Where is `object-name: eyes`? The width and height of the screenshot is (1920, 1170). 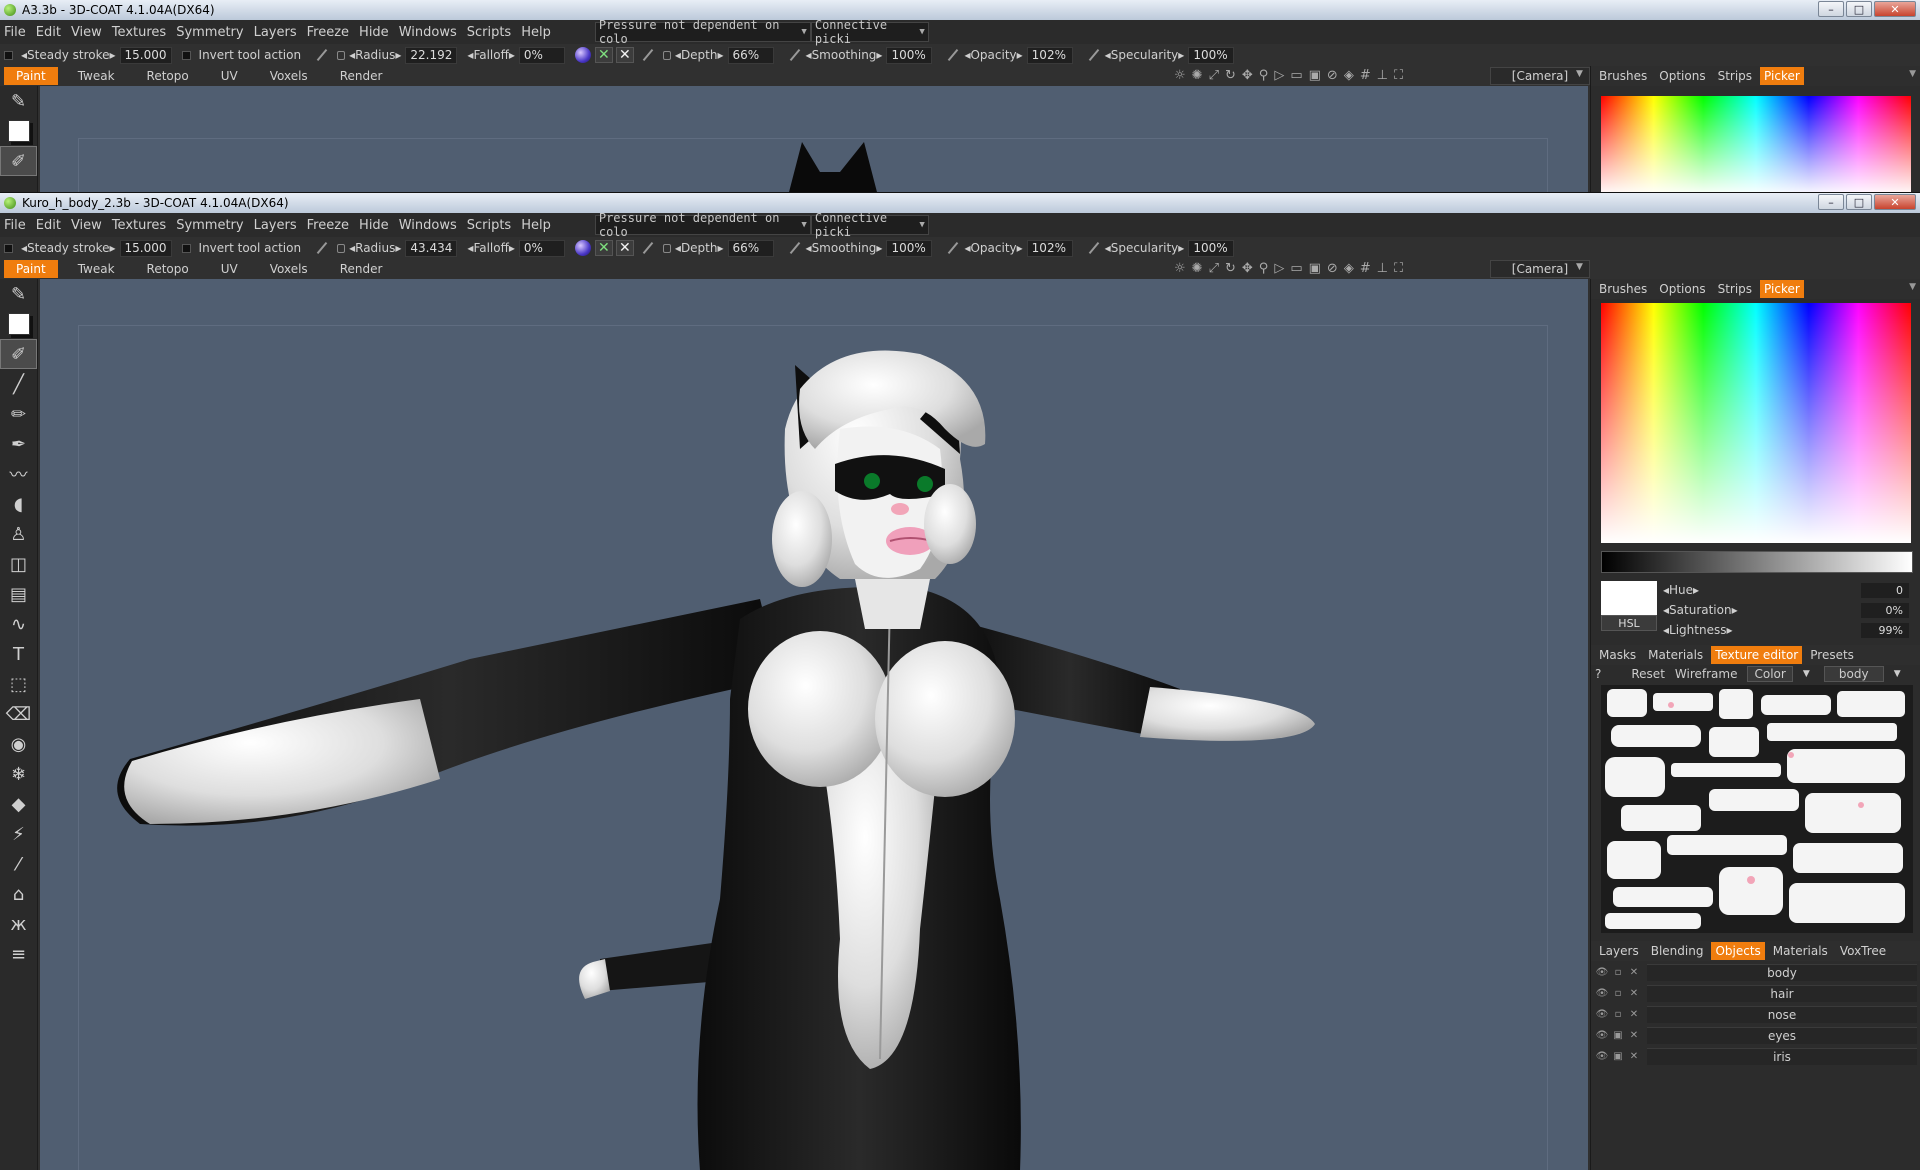
object-name: eyes is located at coordinates (1782, 1035).